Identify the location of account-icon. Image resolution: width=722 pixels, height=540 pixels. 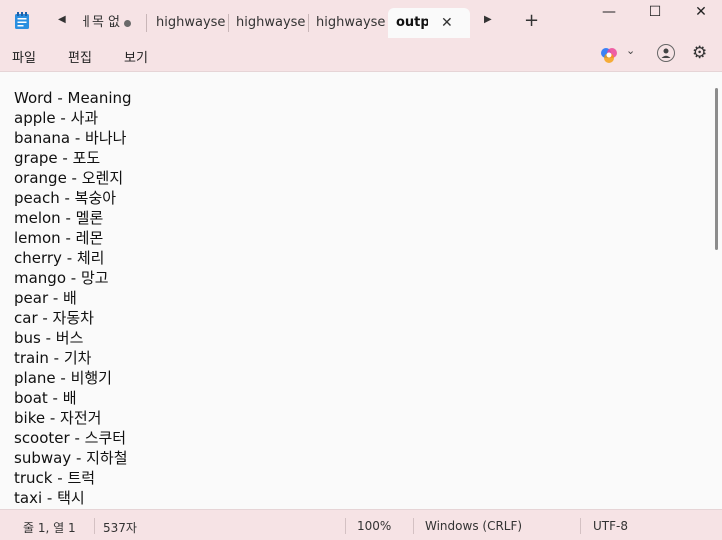
(666, 53).